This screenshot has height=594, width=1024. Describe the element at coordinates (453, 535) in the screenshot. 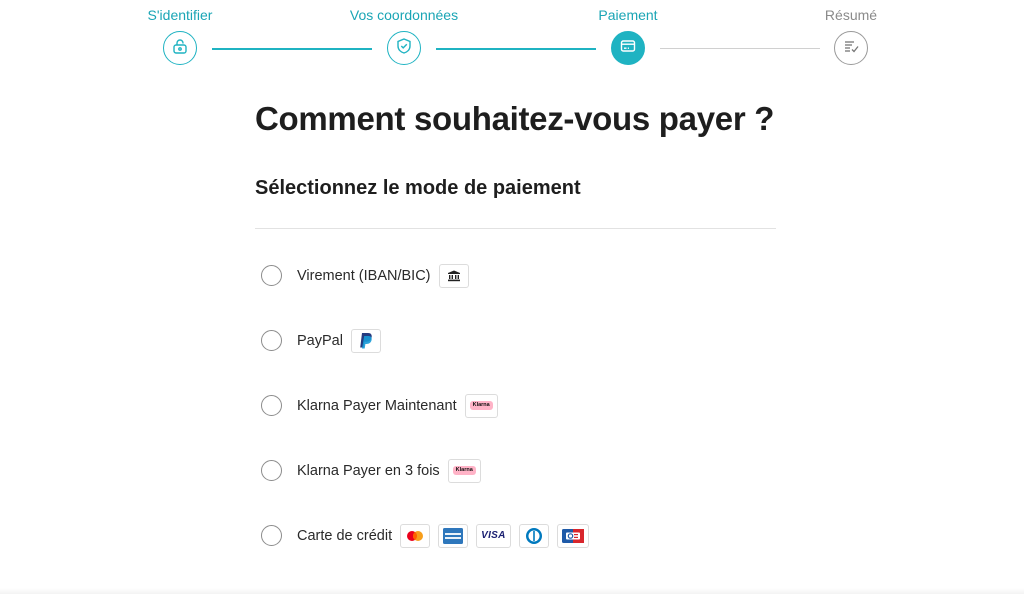

I see `amex-icon` at that location.